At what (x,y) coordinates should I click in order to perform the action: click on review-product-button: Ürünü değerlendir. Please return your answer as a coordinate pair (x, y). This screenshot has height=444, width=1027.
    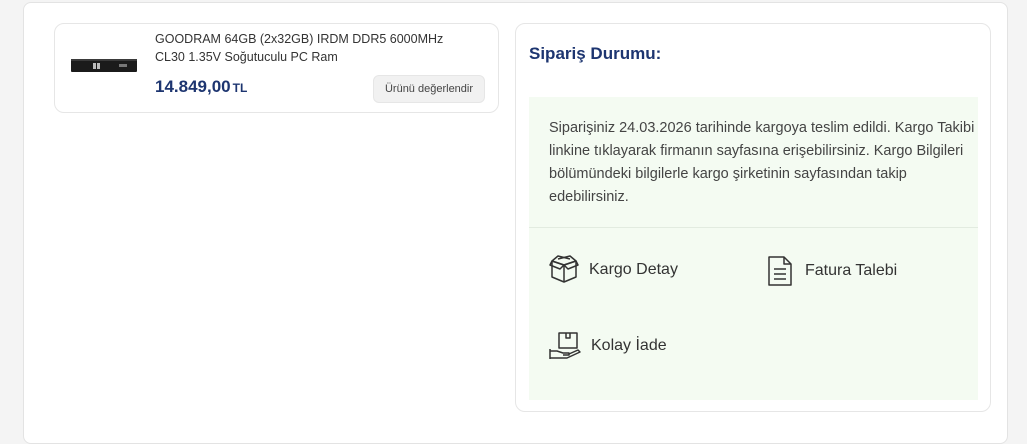
    Looking at the image, I should click on (429, 89).